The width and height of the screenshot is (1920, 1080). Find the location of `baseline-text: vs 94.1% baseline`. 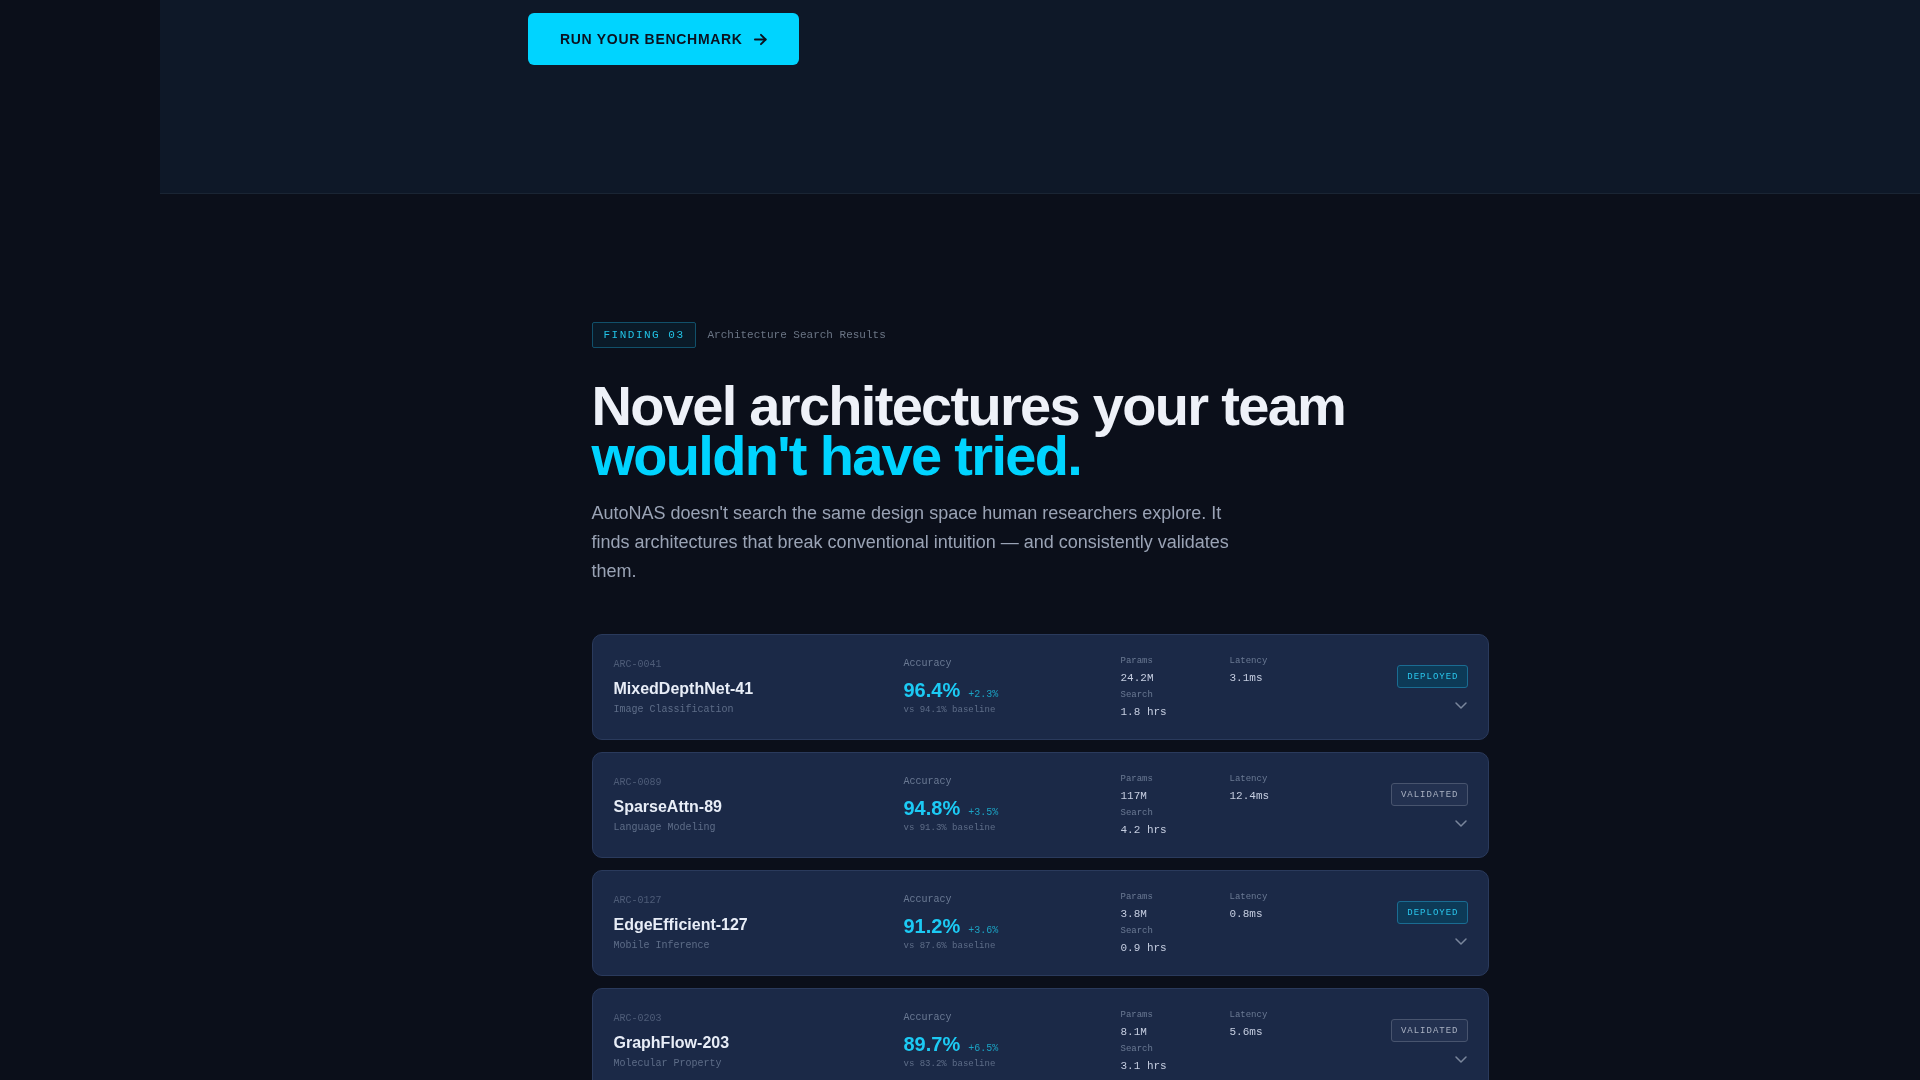

baseline-text: vs 94.1% baseline is located at coordinates (950, 710).